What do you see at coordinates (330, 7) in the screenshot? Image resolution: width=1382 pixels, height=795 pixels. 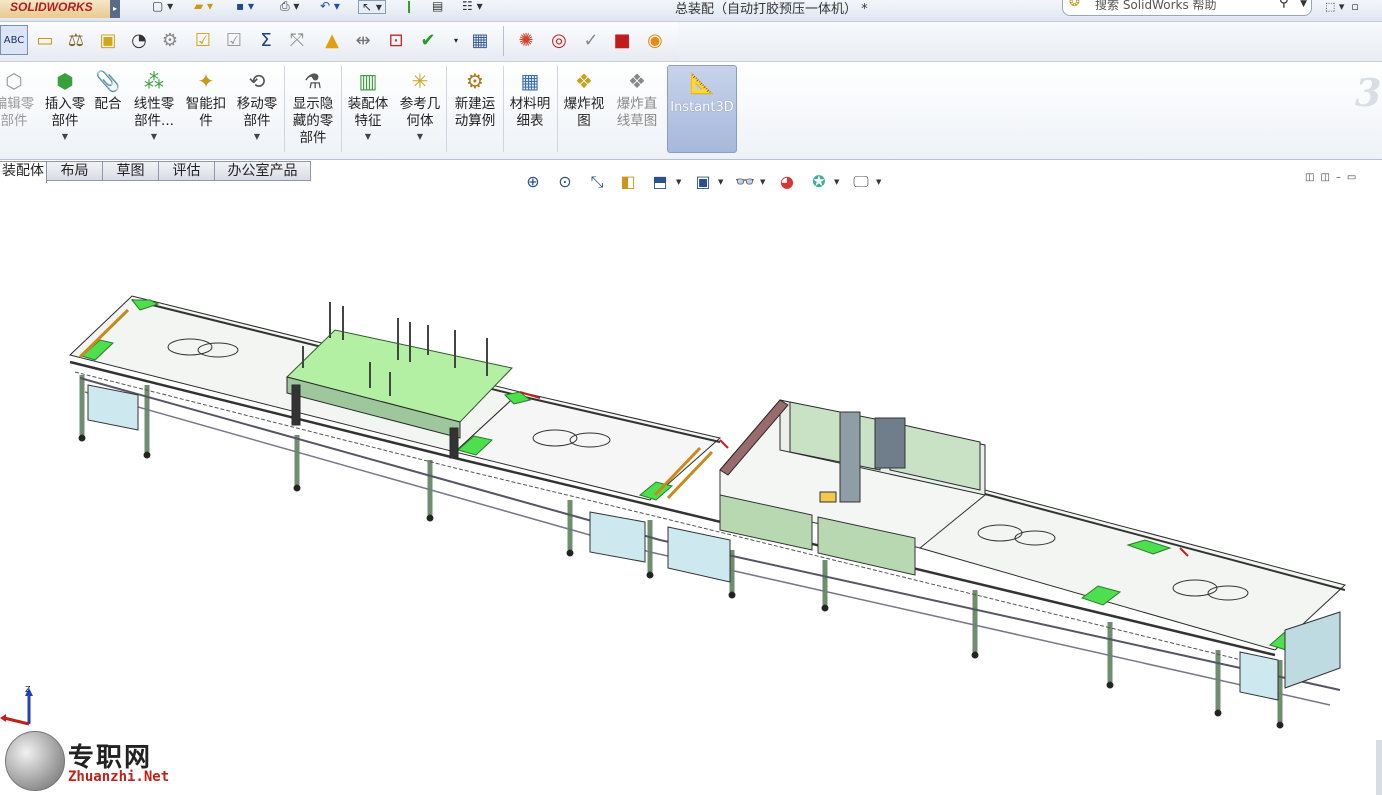 I see `undo-icon: ↶ ▾` at bounding box center [330, 7].